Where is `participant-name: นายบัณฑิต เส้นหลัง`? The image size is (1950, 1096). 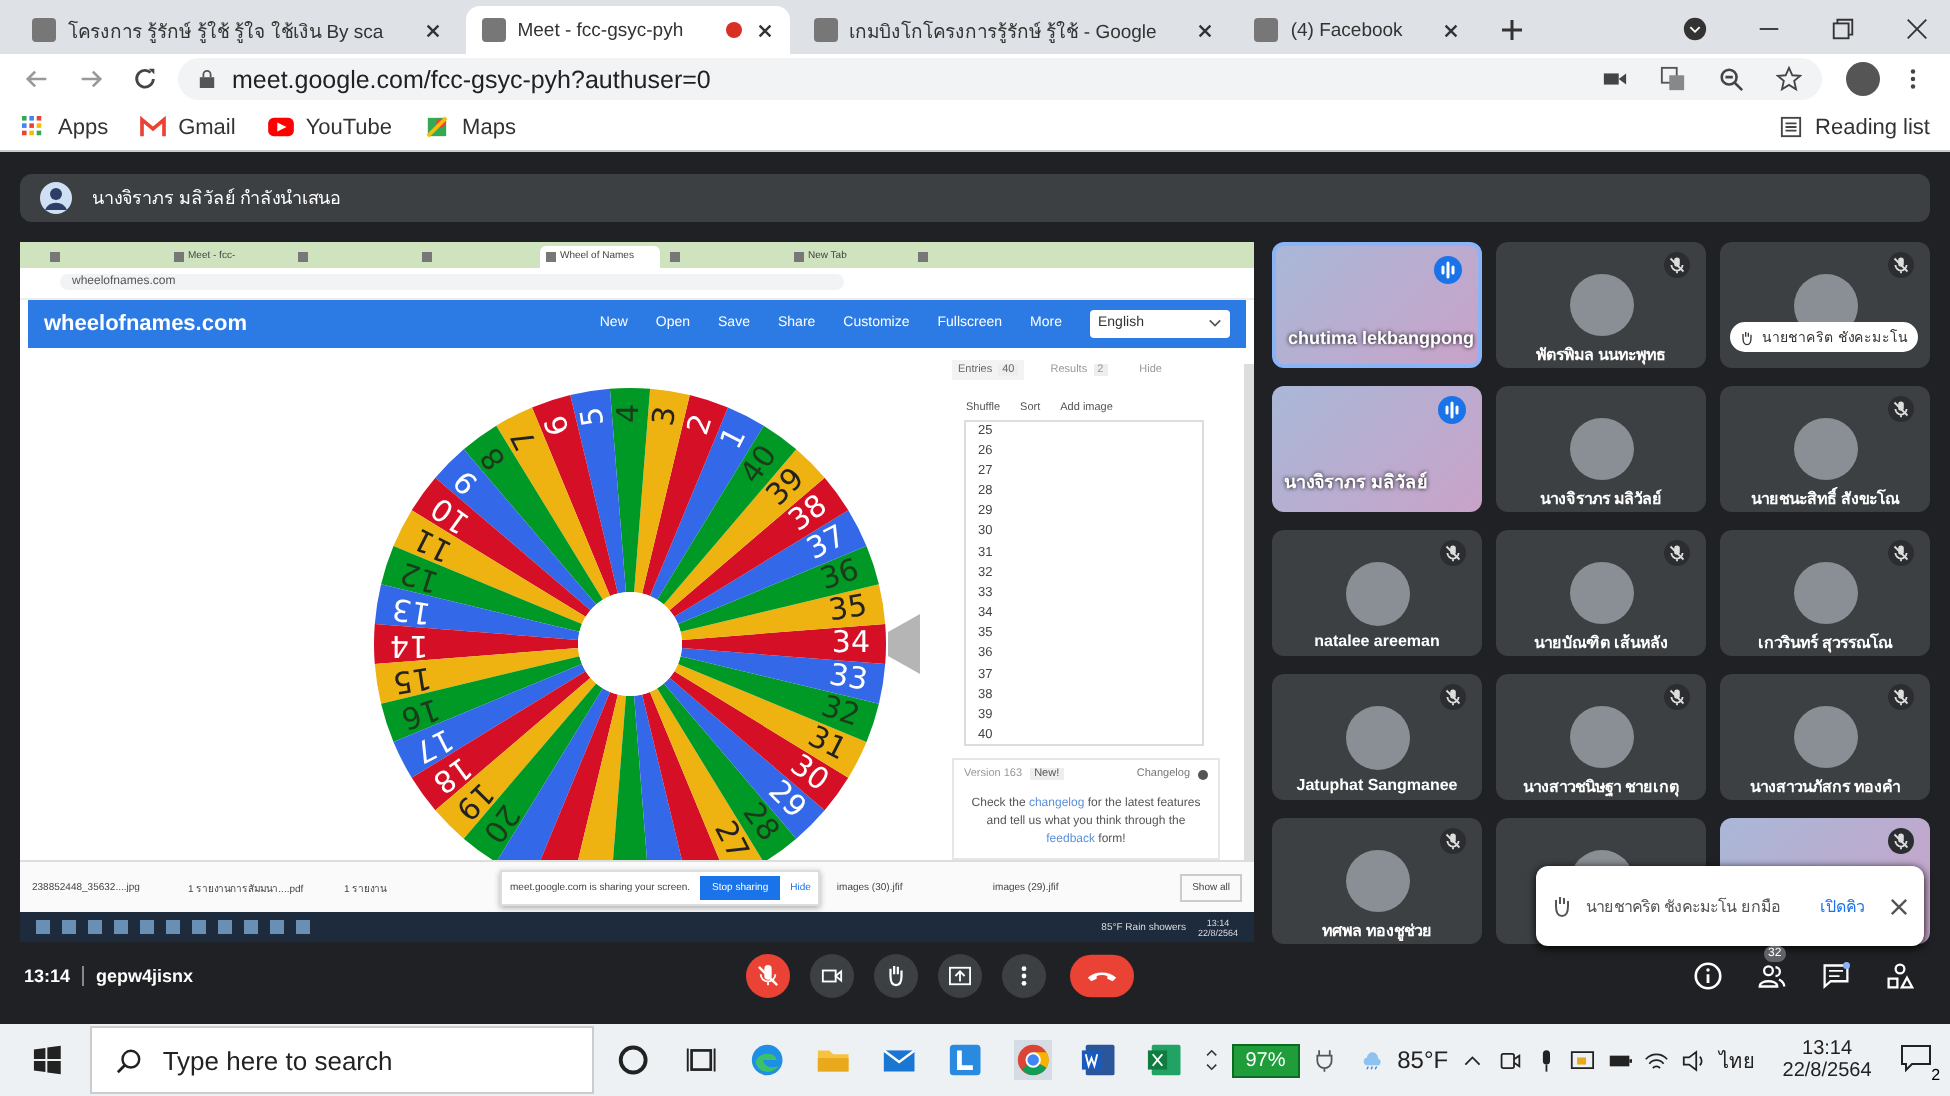 participant-name: นายบัณฑิต เส้นหลัง is located at coordinates (1601, 644).